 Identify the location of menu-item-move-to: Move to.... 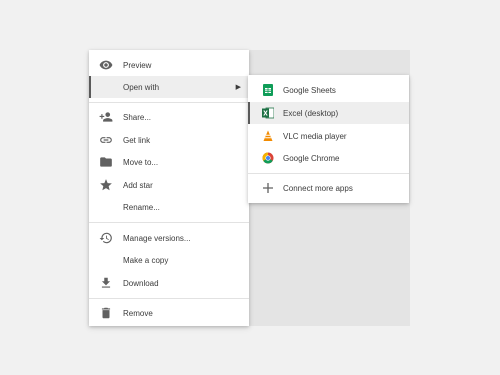
(169, 162).